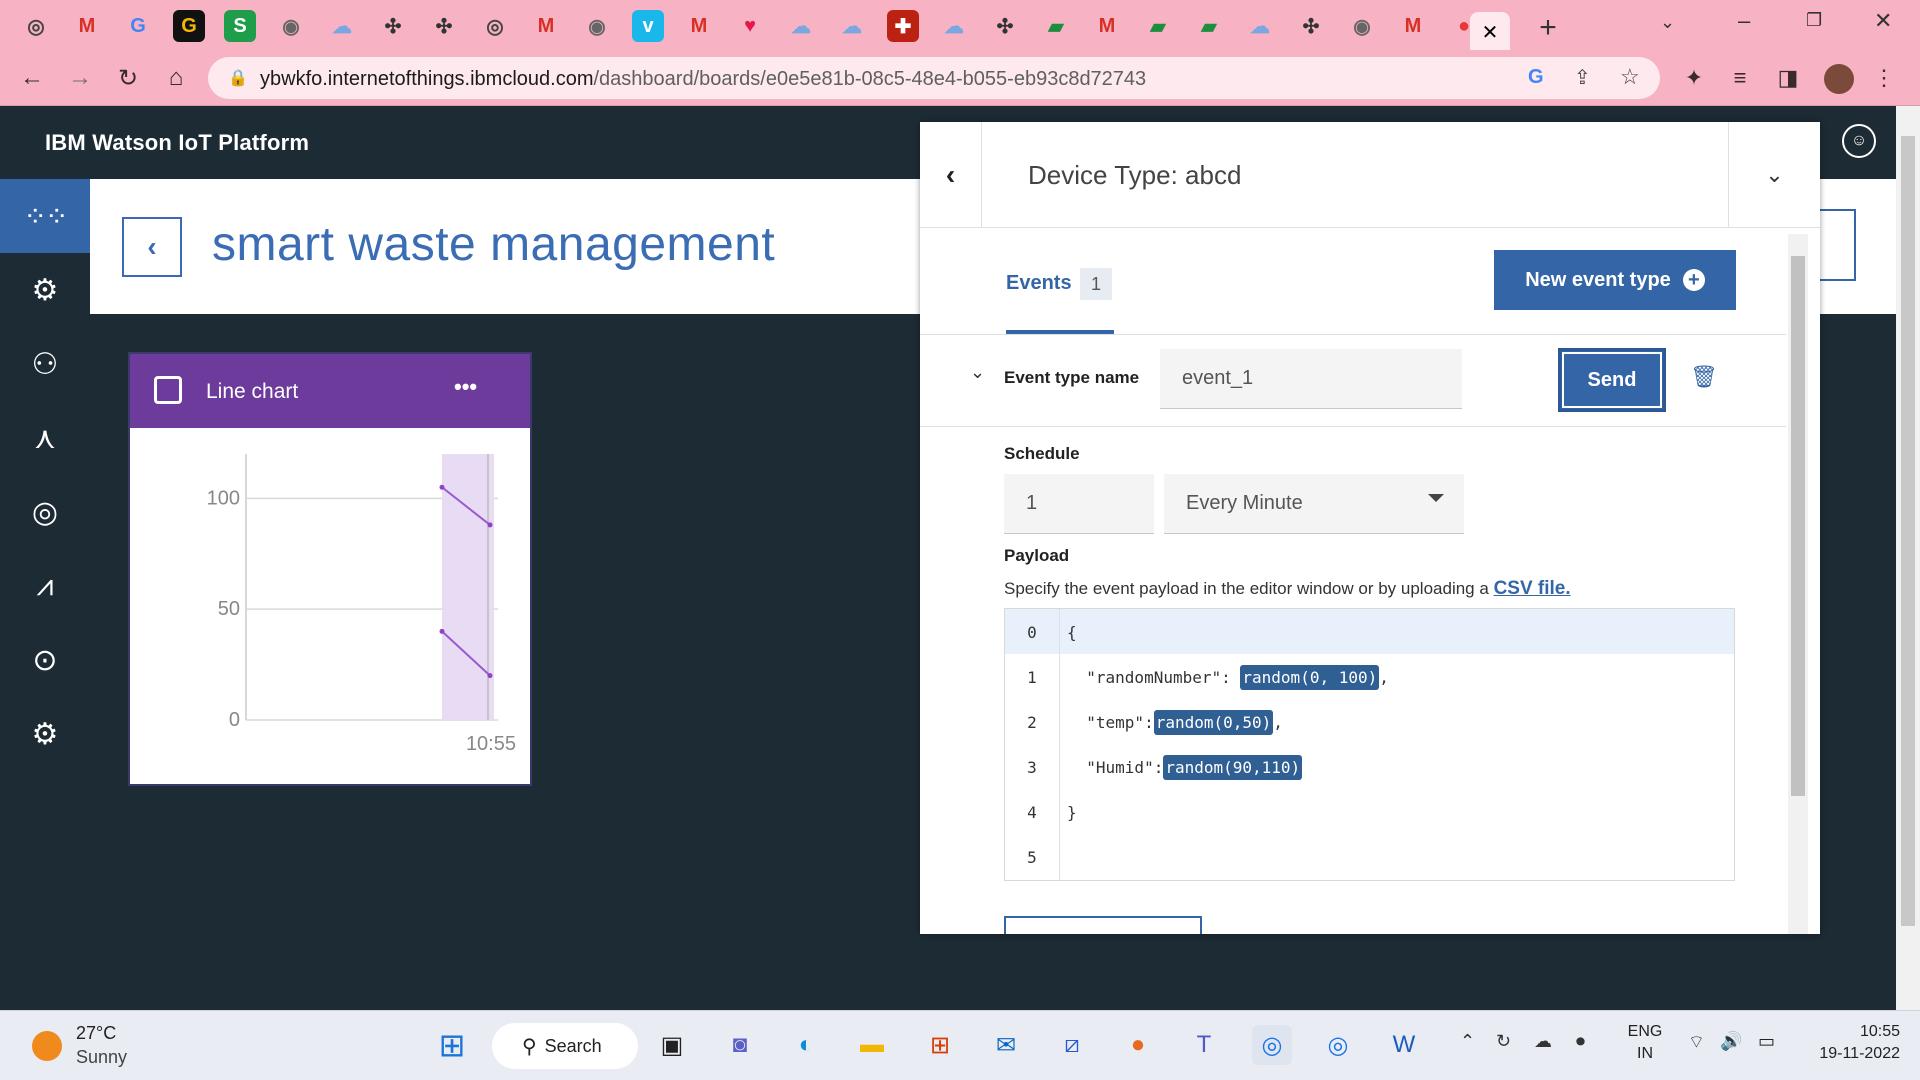 This screenshot has height=1080, width=1920. What do you see at coordinates (96, 1033) in the screenshot?
I see `weather-temp: 27°C` at bounding box center [96, 1033].